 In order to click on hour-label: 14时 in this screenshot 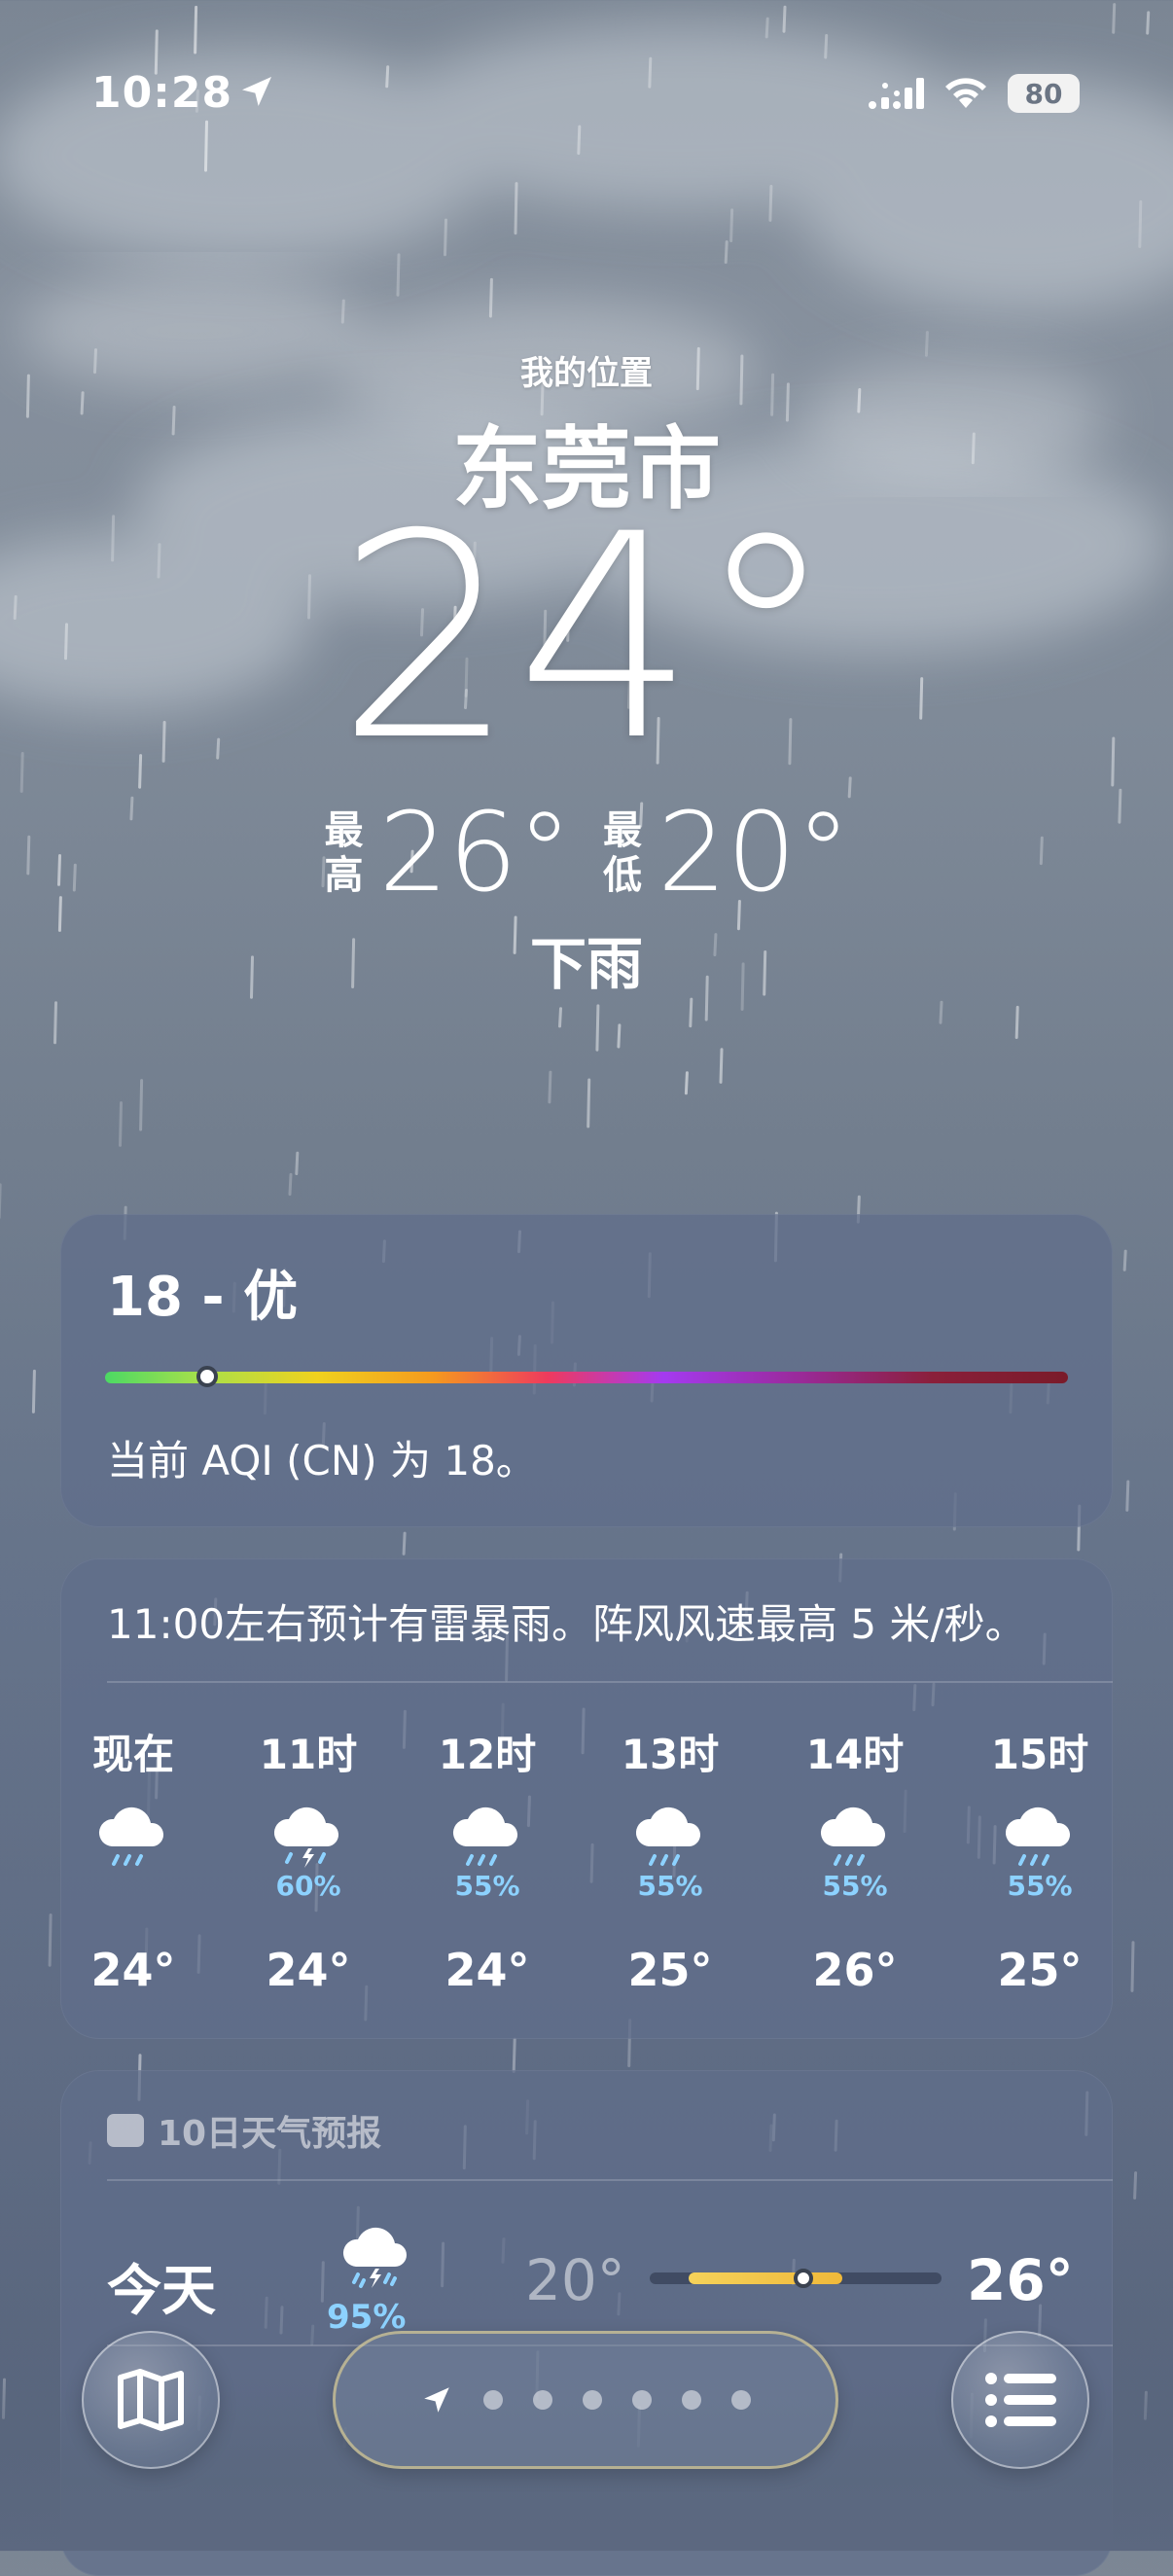, I will do `click(855, 1747)`.